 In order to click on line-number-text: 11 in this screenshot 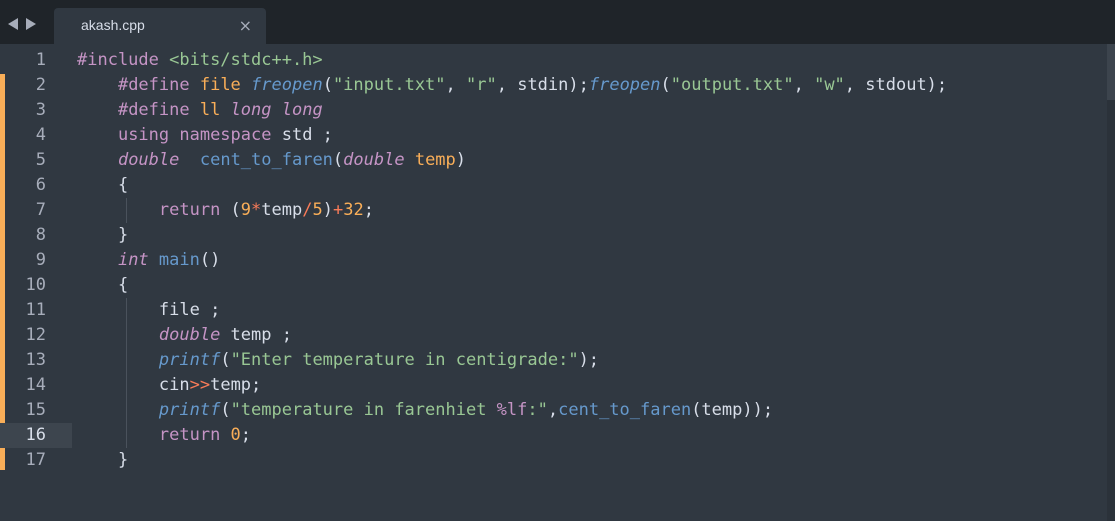, I will do `click(35, 310)`.